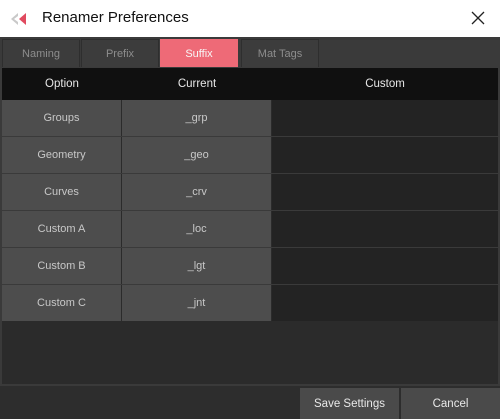  What do you see at coordinates (250, 402) in the screenshot?
I see `button-bar: Save Settings Cancel` at bounding box center [250, 402].